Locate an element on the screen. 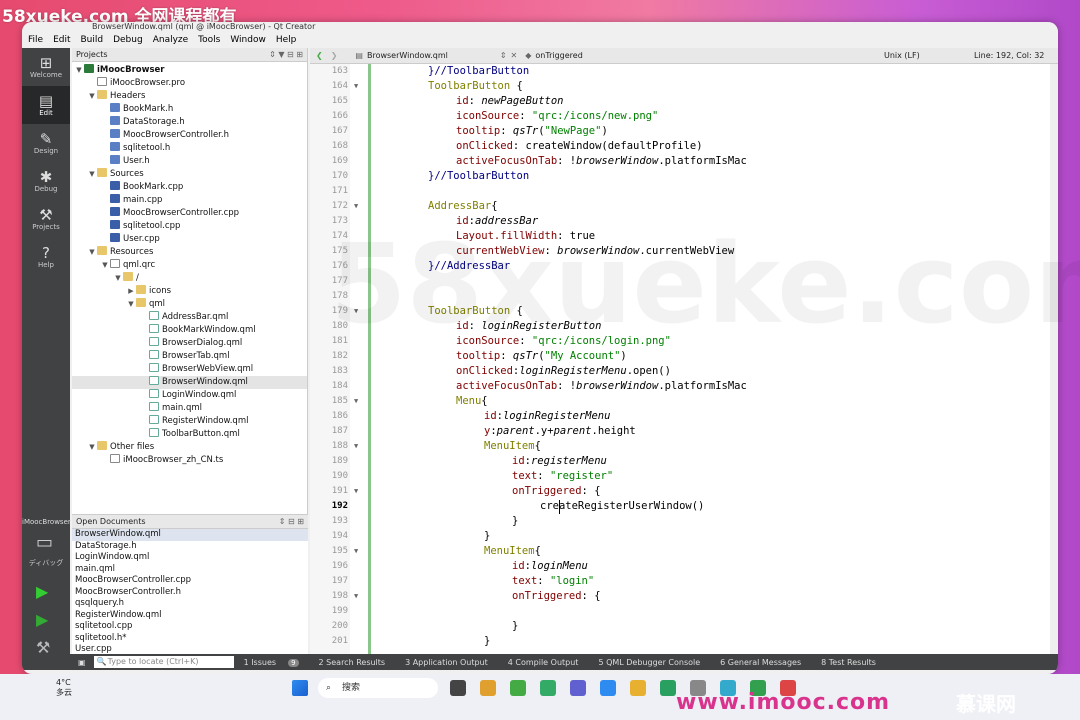 Image resolution: width=1080 pixels, height=720 pixels. tree-item: DataStorage.h is located at coordinates (189, 122).